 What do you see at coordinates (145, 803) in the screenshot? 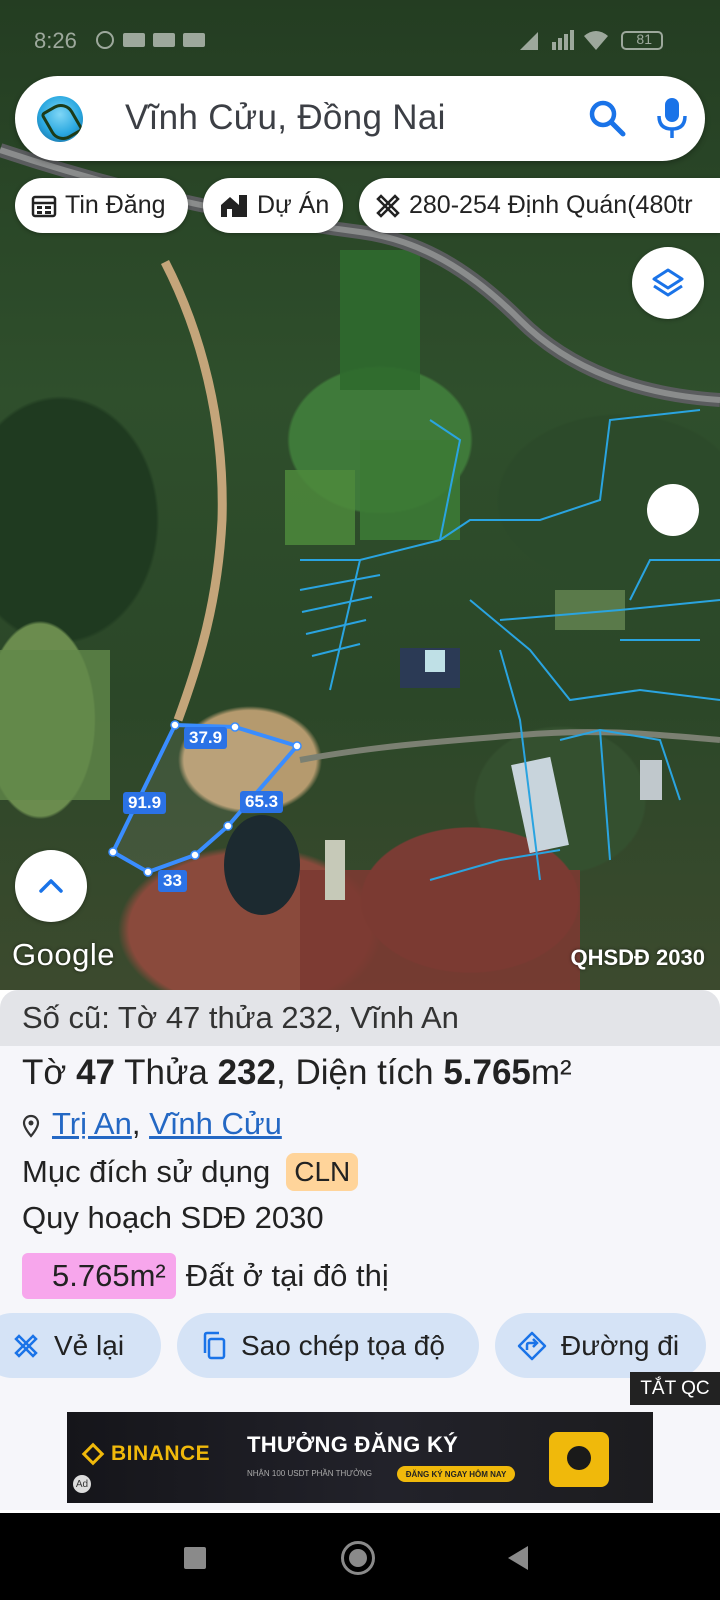
I see `edge-length-label: 91.9` at bounding box center [145, 803].